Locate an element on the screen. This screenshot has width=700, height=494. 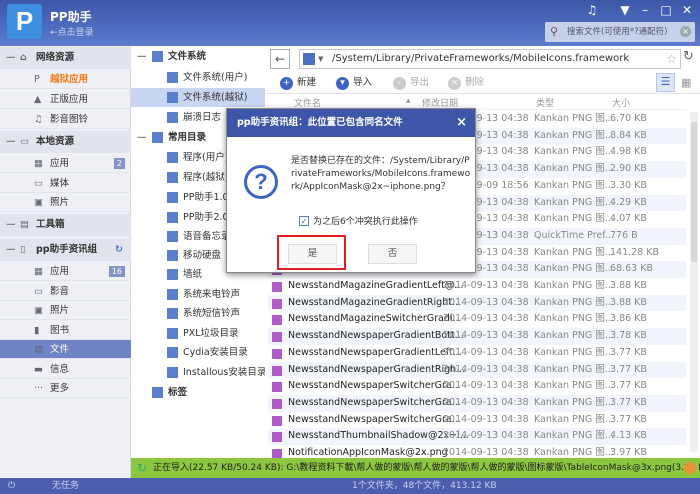
sidebar-item: — ▭ 本地资源 is located at coordinates (65, 142).